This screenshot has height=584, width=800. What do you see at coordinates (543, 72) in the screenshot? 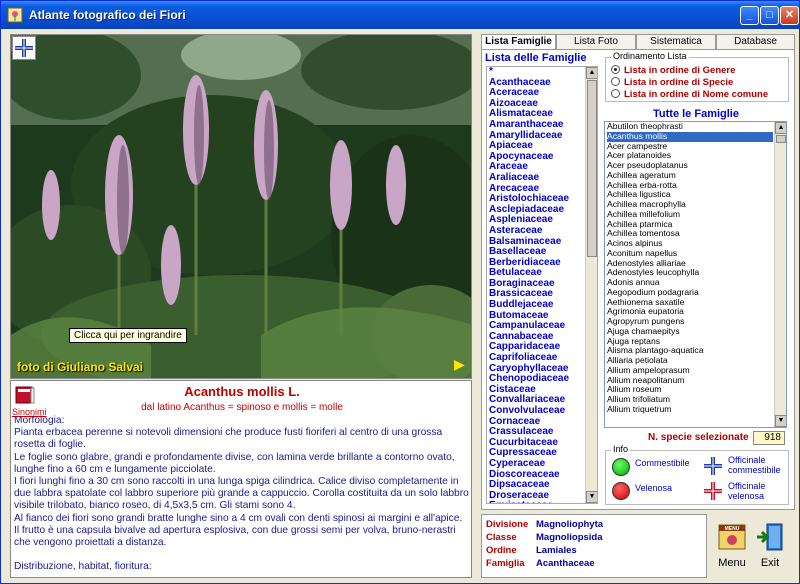
I see `family-list-item: *` at bounding box center [543, 72].